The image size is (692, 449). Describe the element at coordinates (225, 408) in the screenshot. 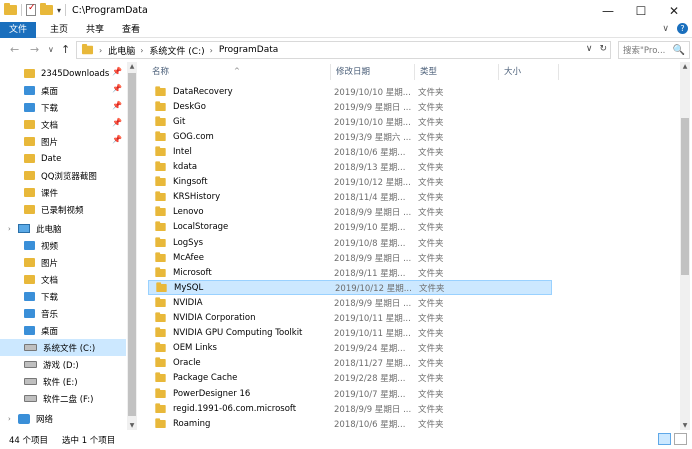

I see `file-name-cell: regid.1991-06.com.microsoft` at that location.